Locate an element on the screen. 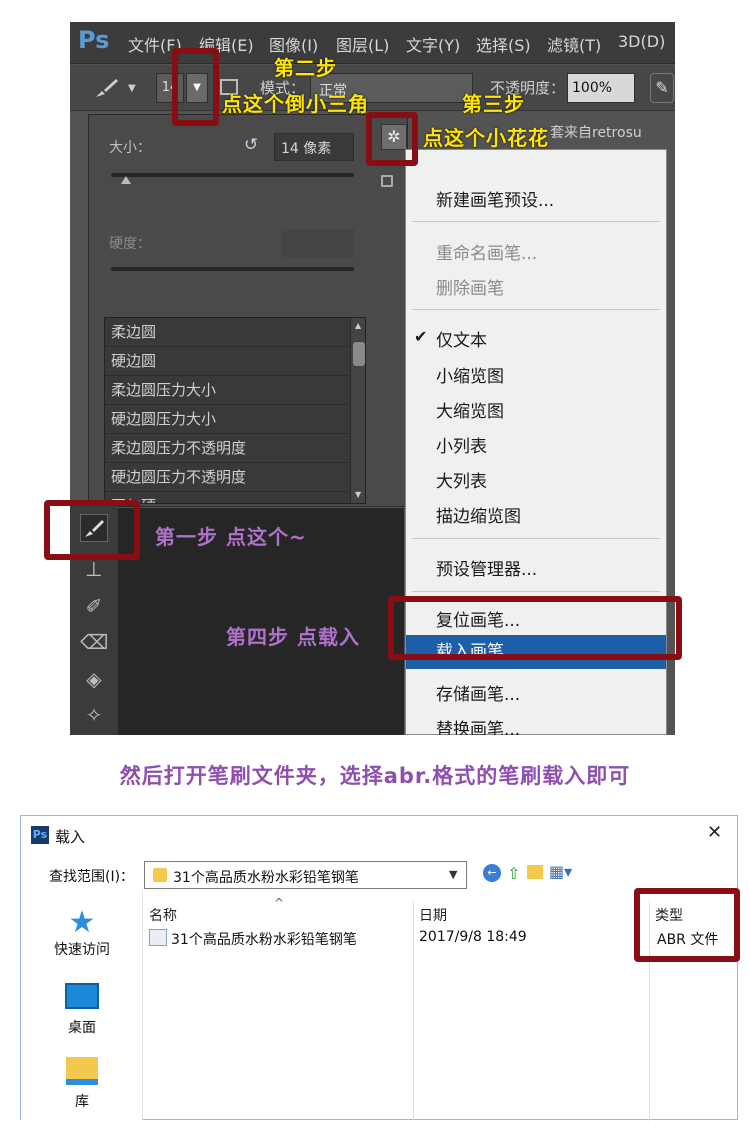 This screenshot has width=750, height=1138. menu-item-small-thumbnail: 小缩览图 is located at coordinates (536, 374).